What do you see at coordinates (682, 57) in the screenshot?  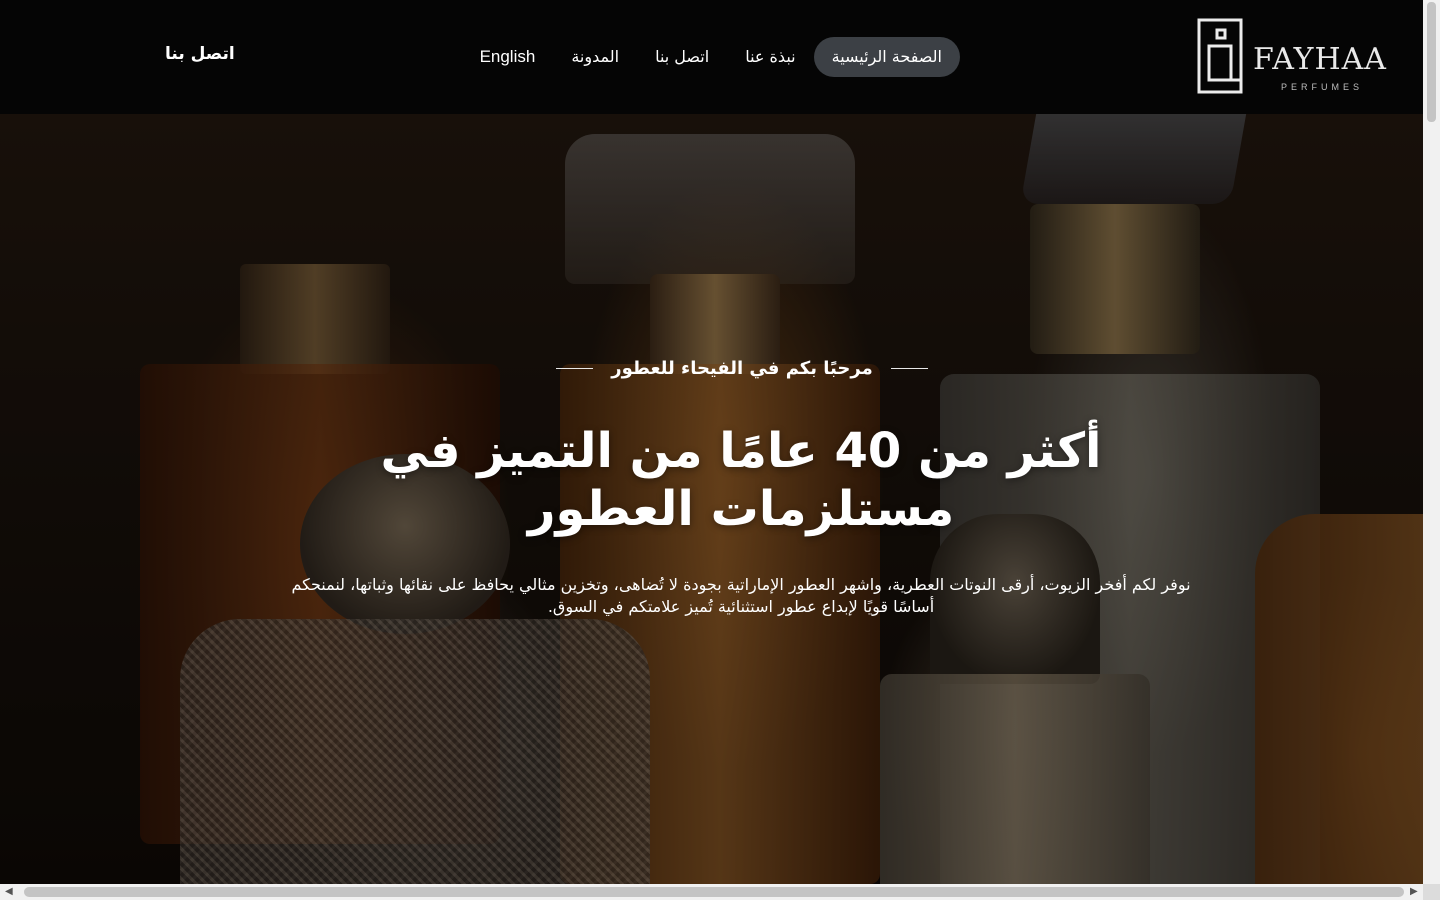 I see `nav-item-contact: اتصل بنا` at bounding box center [682, 57].